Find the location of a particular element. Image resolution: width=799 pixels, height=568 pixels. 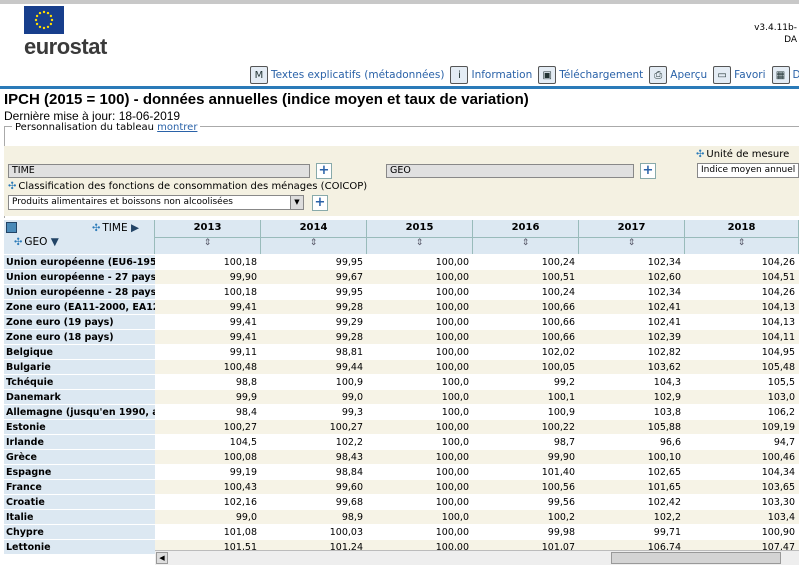

row-label: Estonie is located at coordinates (79, 427).